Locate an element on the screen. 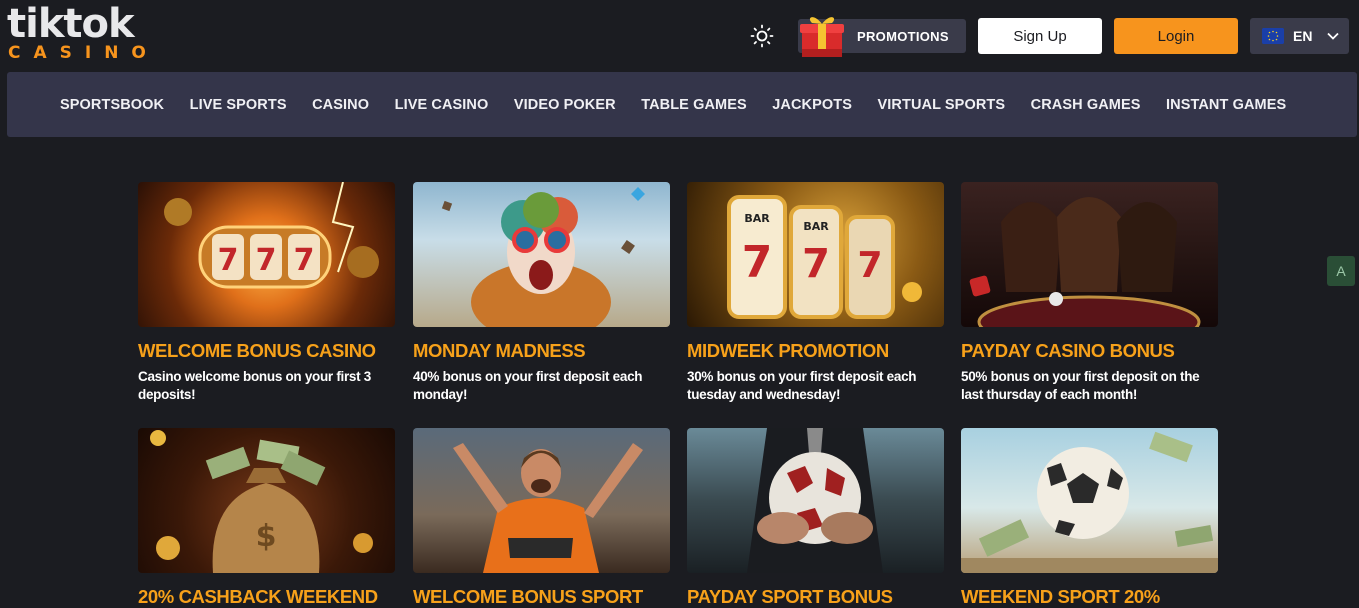 The image size is (1359, 608). nav-item-casino: CASINO is located at coordinates (340, 105).